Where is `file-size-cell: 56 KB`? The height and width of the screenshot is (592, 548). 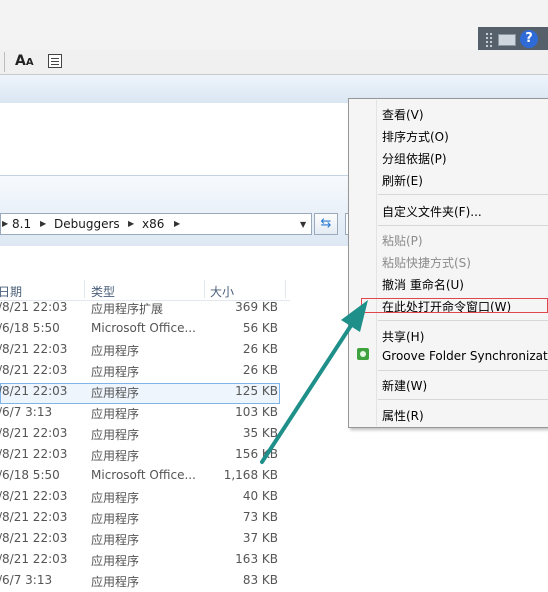
file-size-cell: 56 KB is located at coordinates (260, 328).